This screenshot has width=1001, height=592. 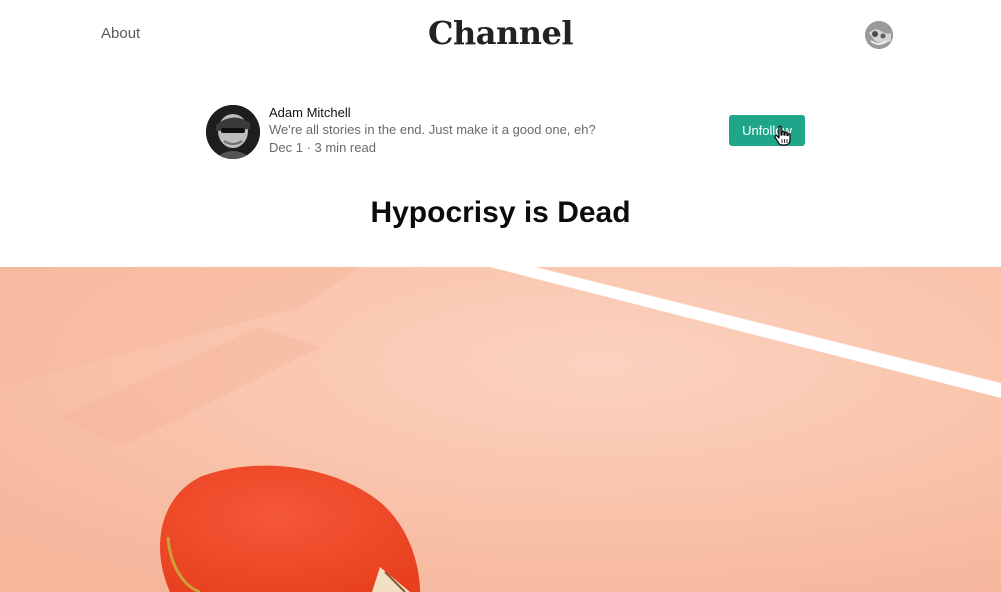 I want to click on article-title: Hypocrisy is Dead, so click(x=500, y=212).